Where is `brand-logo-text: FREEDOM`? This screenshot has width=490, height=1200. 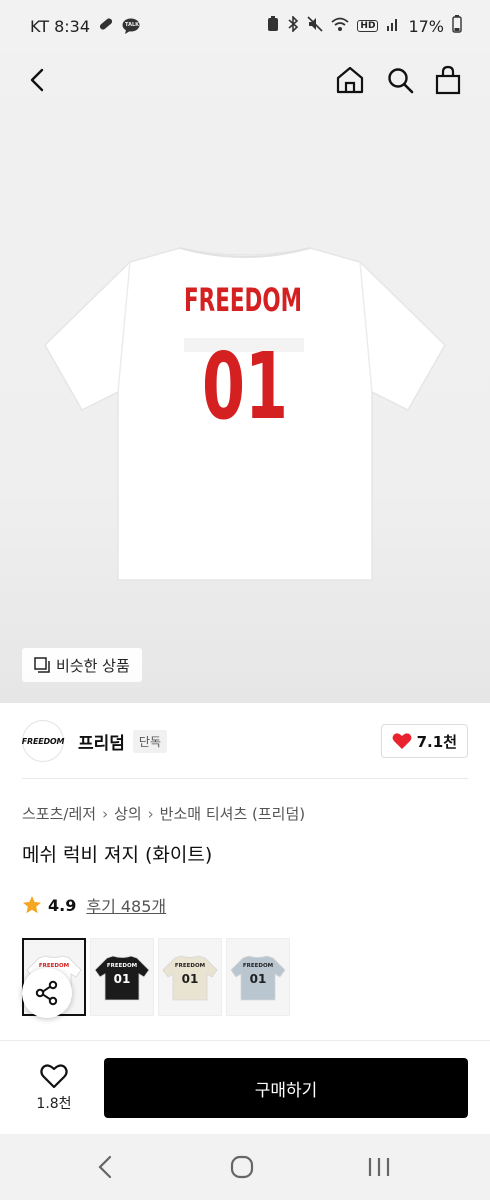 brand-logo-text: FREEDOM is located at coordinates (43, 741).